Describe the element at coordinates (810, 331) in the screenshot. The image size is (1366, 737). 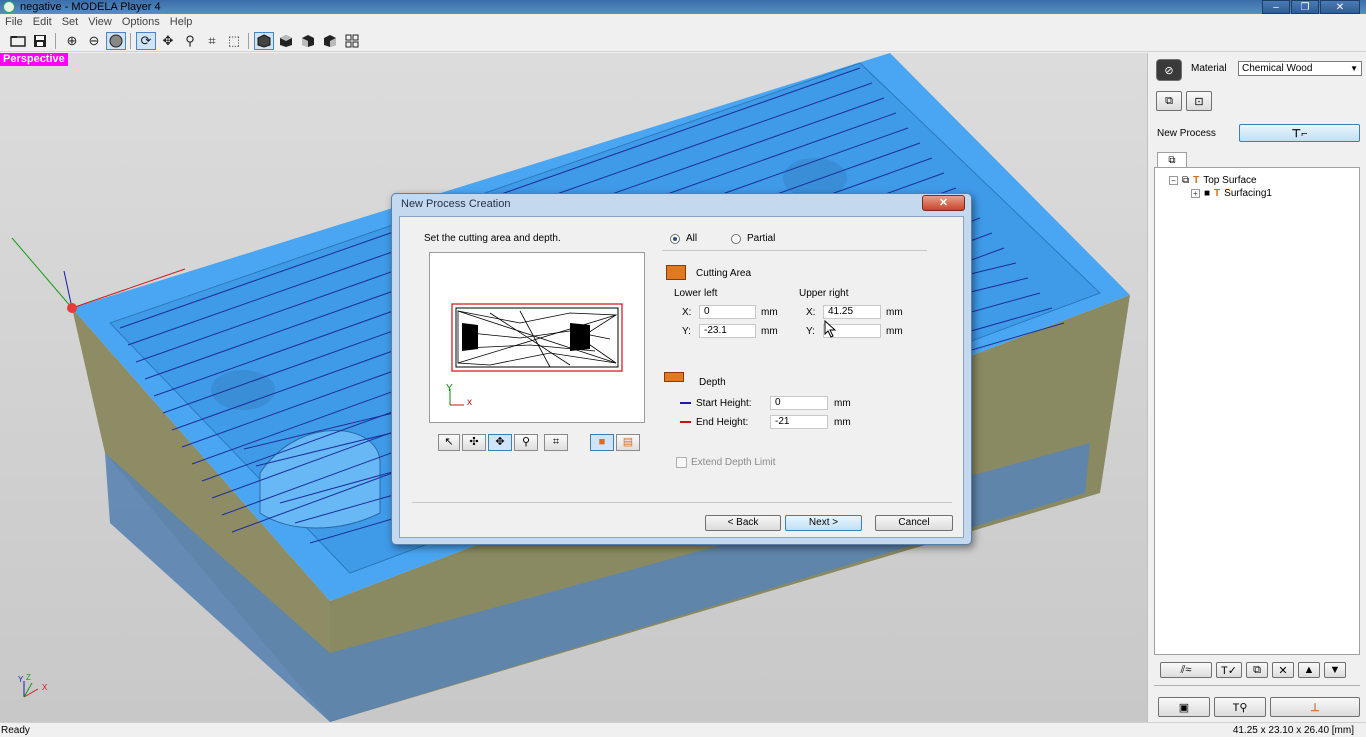
I see `upper-right-y-label: Y:` at that location.